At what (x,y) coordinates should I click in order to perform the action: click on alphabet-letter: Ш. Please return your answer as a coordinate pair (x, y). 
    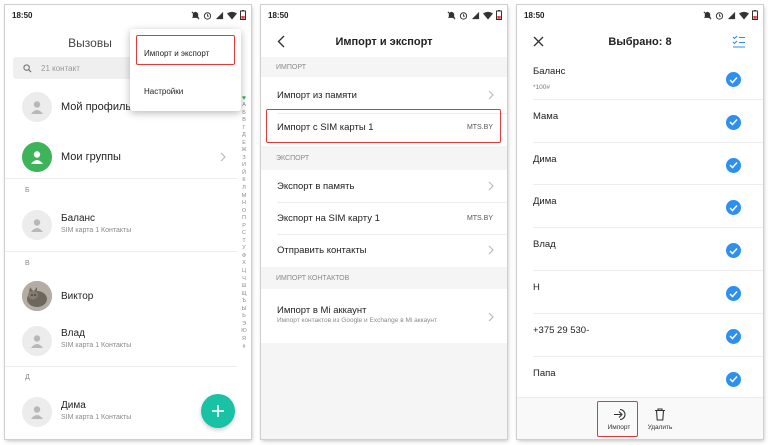
    Looking at the image, I should click on (244, 287).